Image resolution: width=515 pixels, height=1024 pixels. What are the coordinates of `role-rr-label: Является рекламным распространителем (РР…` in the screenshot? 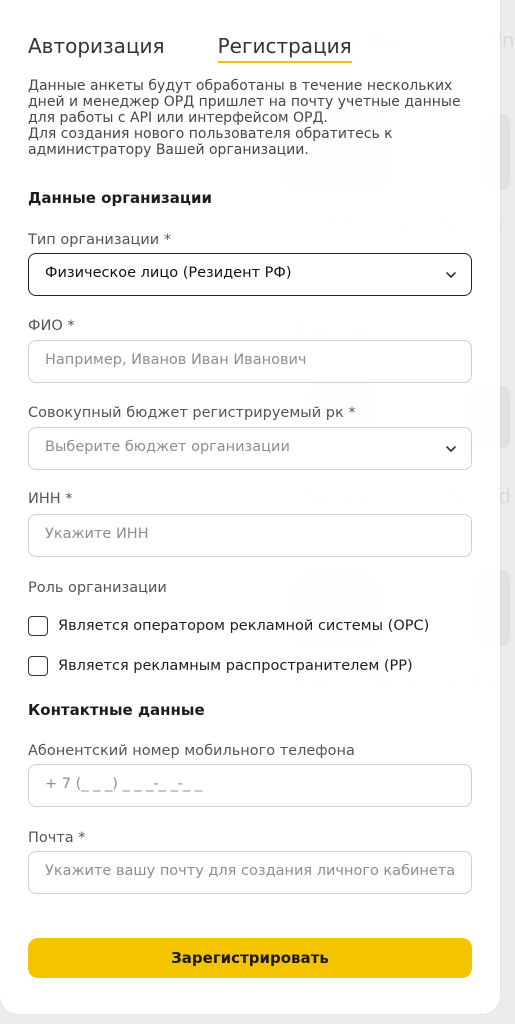 It's located at (235, 666).